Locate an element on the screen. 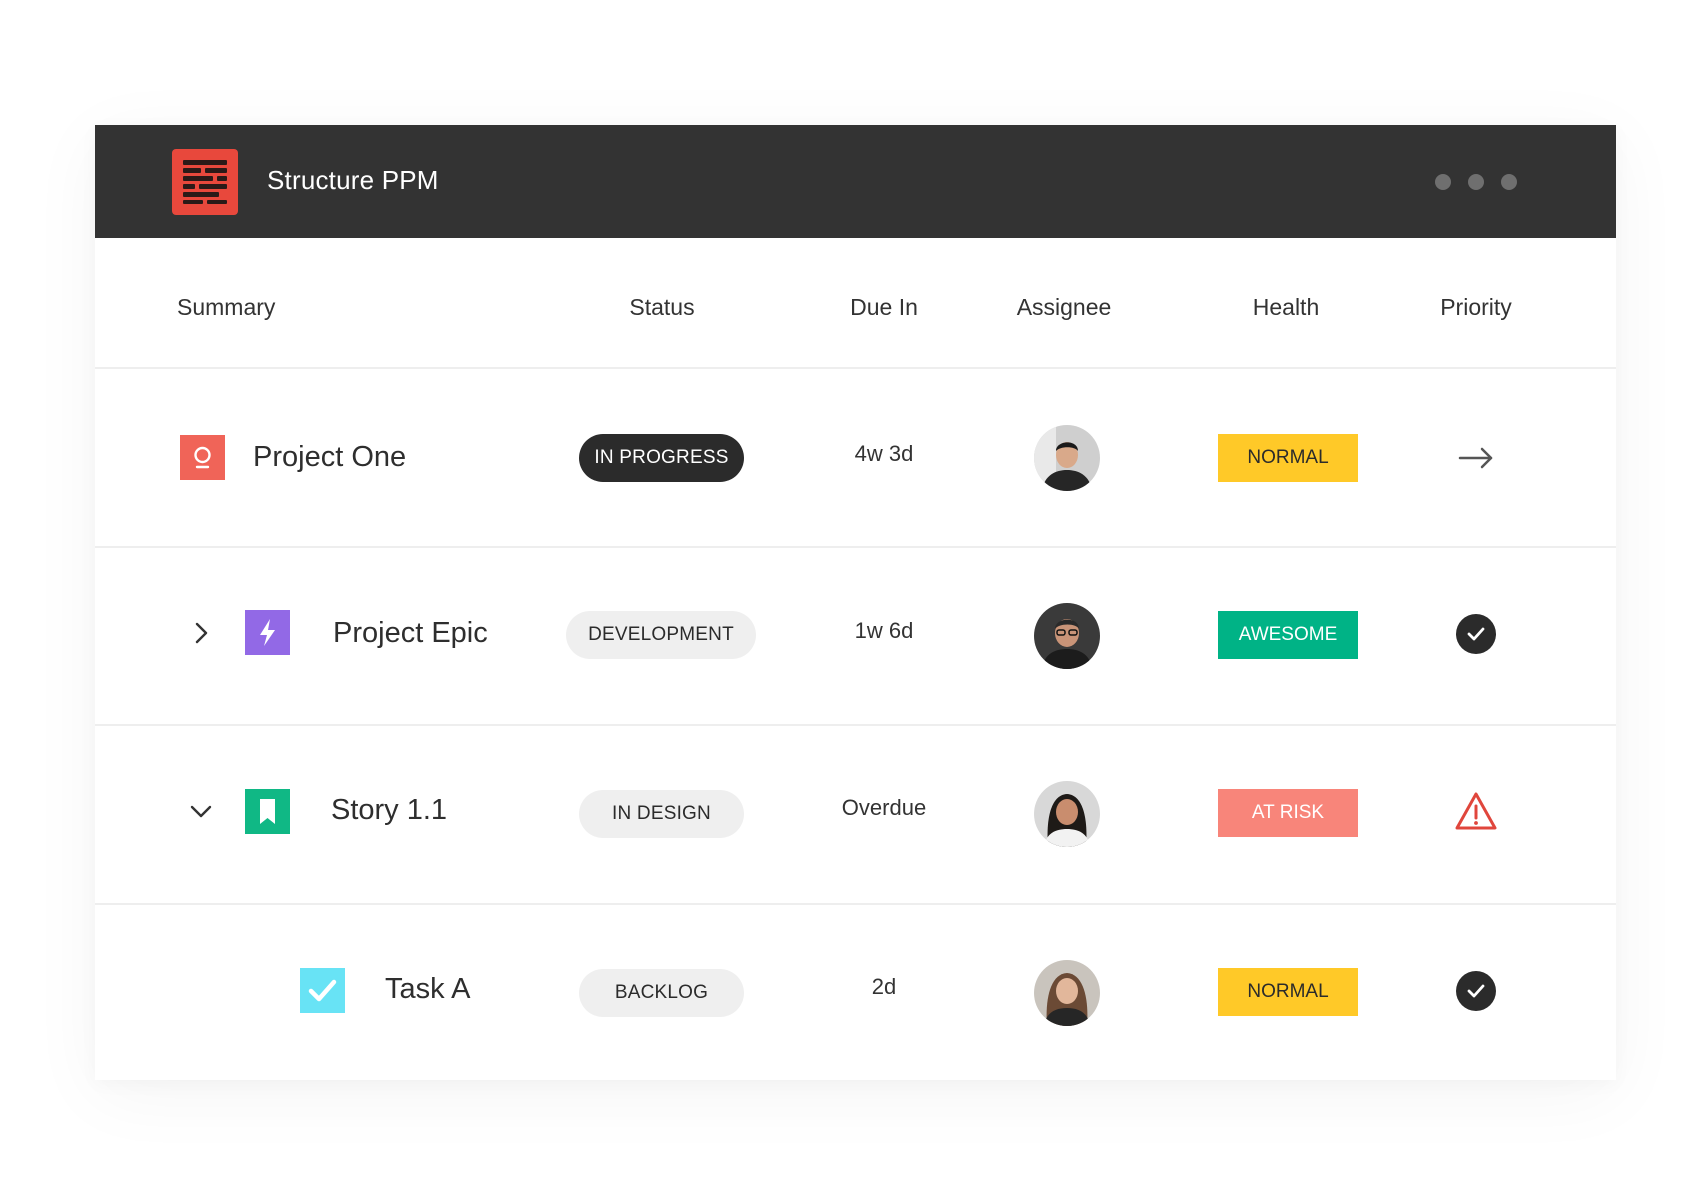 The image size is (1701, 1201). table-row: Task A BACKLOG 2d NORMAL is located at coordinates (855, 994).